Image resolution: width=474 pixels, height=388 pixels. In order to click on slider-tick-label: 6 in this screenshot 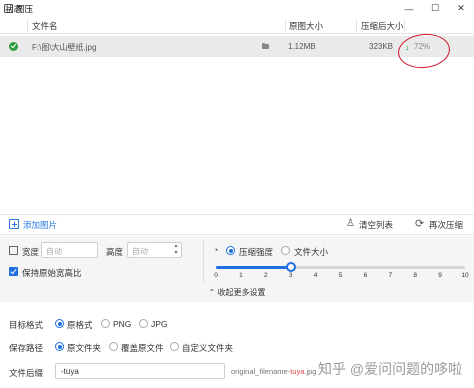, I will do `click(365, 275)`.